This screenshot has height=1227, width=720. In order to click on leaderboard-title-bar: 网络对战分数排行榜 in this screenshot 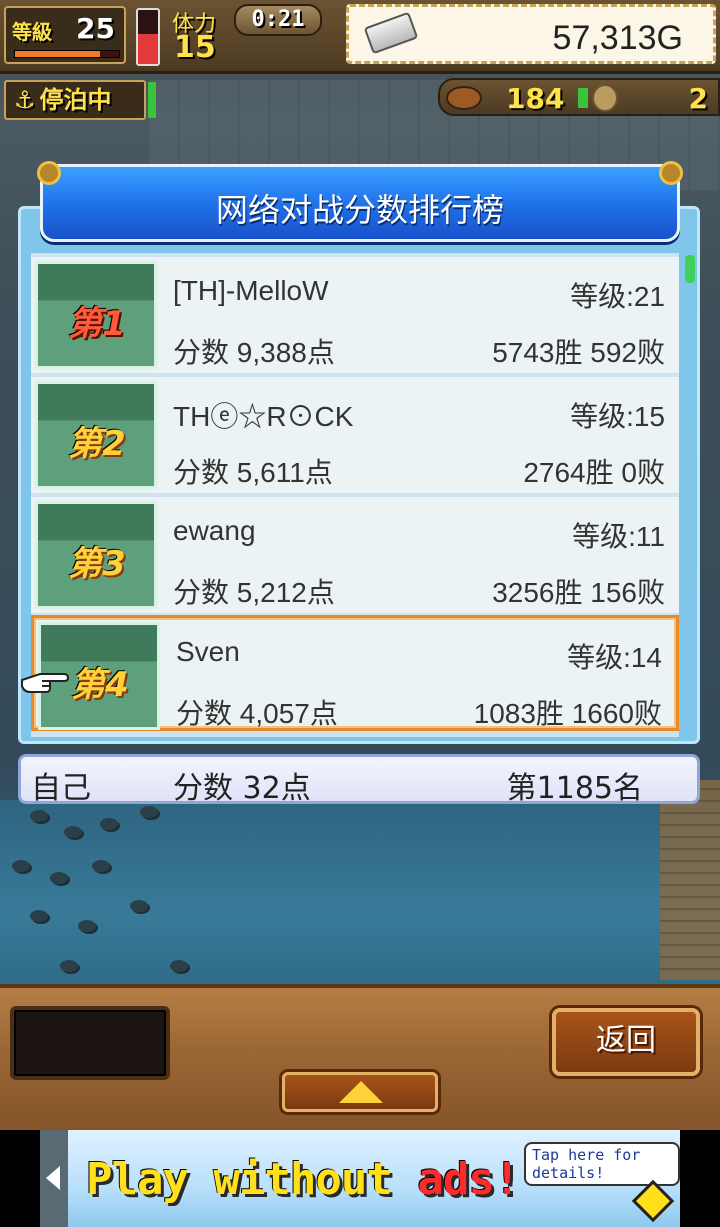, I will do `click(360, 201)`.